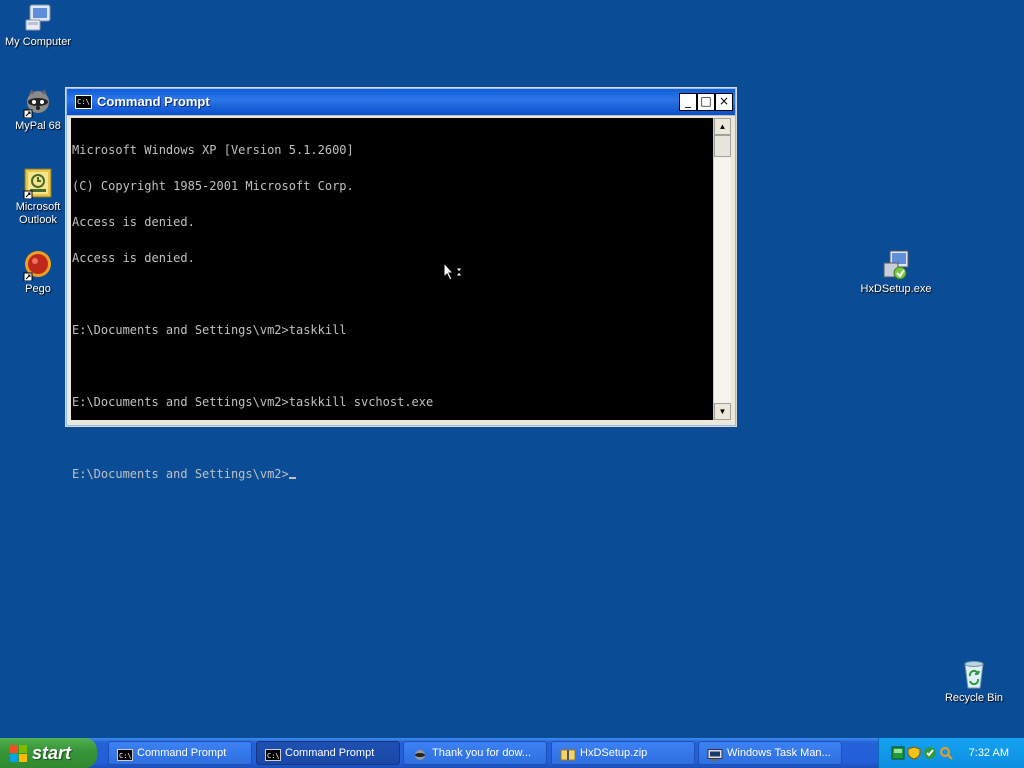 The height and width of the screenshot is (768, 1024). Describe the element at coordinates (914, 753) in the screenshot. I see `security-shield-icon` at that location.